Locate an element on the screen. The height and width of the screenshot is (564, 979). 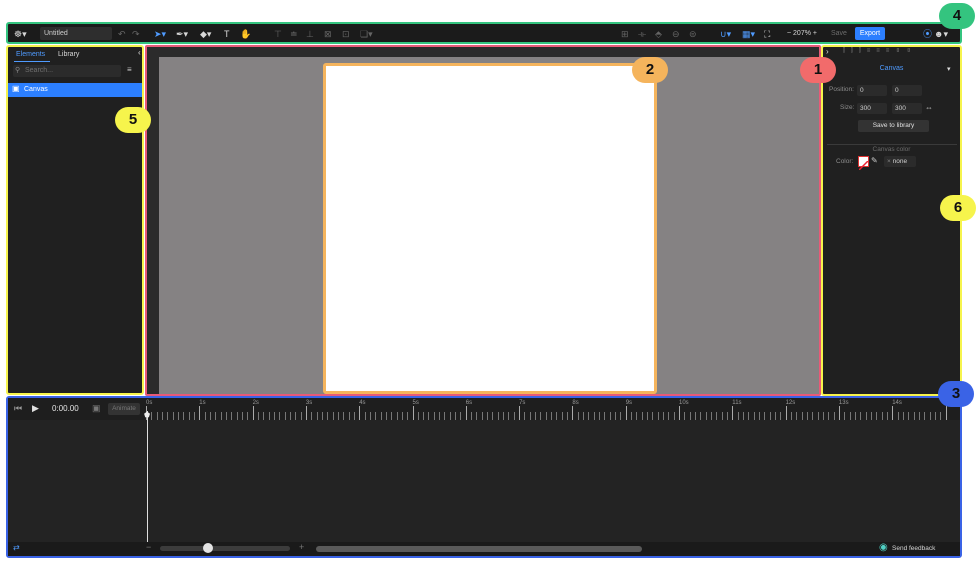
app-menu-icon: ☸▾ is located at coordinates (20, 34).